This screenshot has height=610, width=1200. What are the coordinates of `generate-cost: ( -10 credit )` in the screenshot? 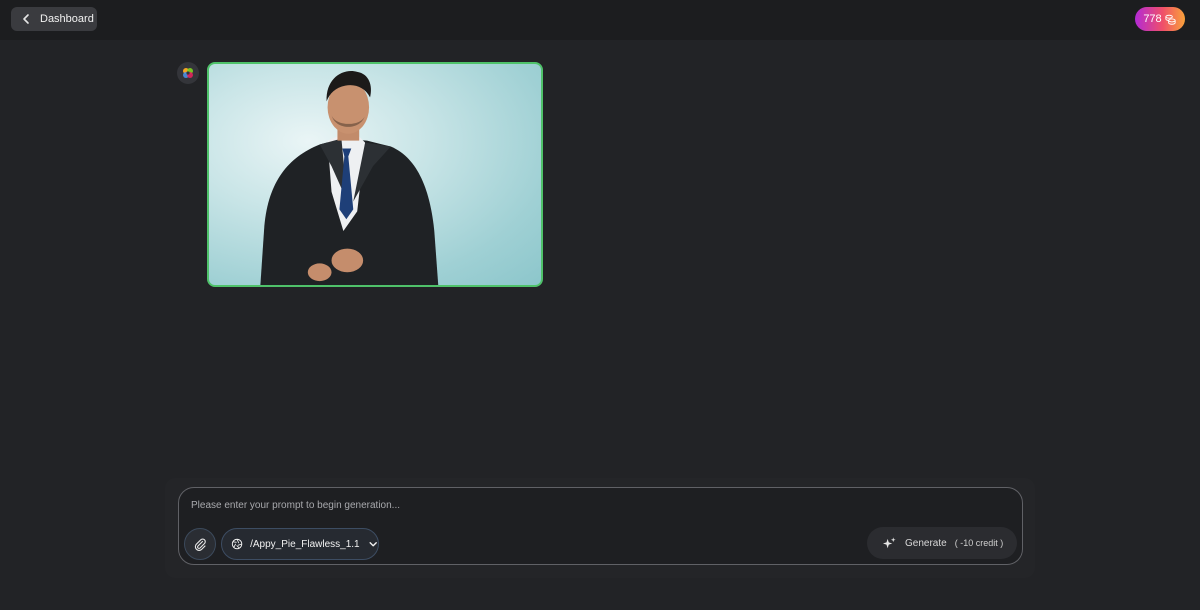 It's located at (979, 543).